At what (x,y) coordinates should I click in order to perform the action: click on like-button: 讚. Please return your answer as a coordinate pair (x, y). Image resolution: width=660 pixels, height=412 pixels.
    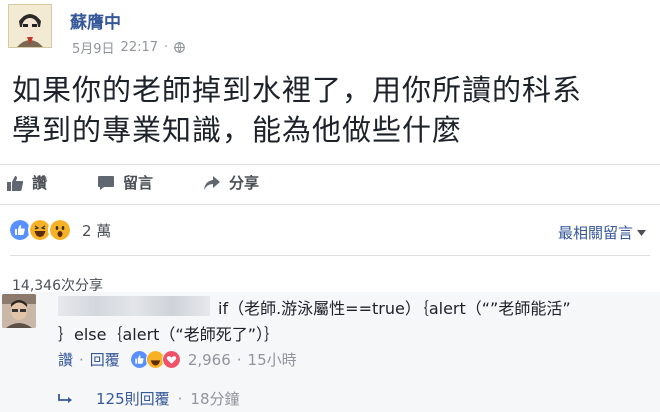
    Looking at the image, I should click on (26, 182).